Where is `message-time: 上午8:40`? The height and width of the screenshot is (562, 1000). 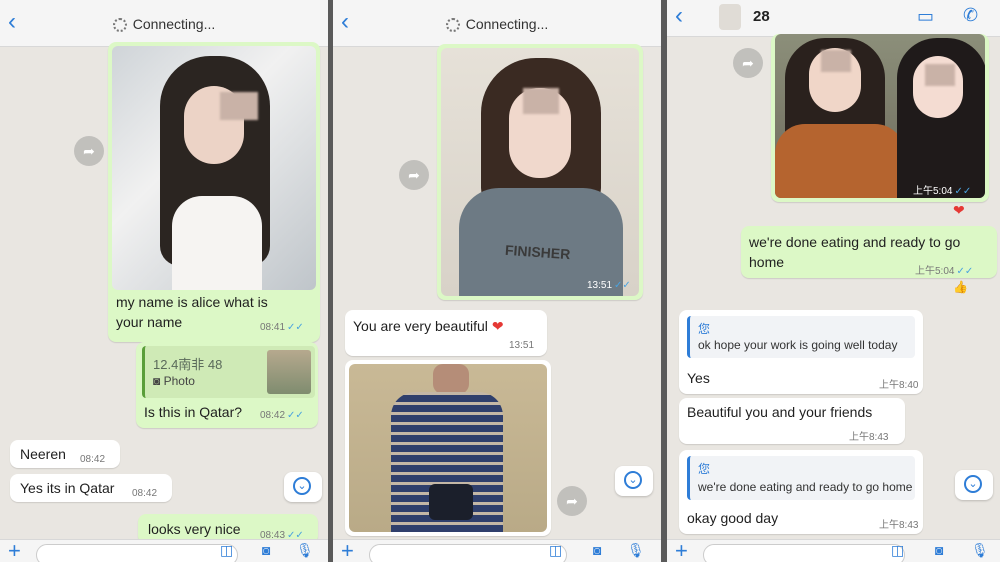
message-time: 上午8:40 is located at coordinates (899, 385).